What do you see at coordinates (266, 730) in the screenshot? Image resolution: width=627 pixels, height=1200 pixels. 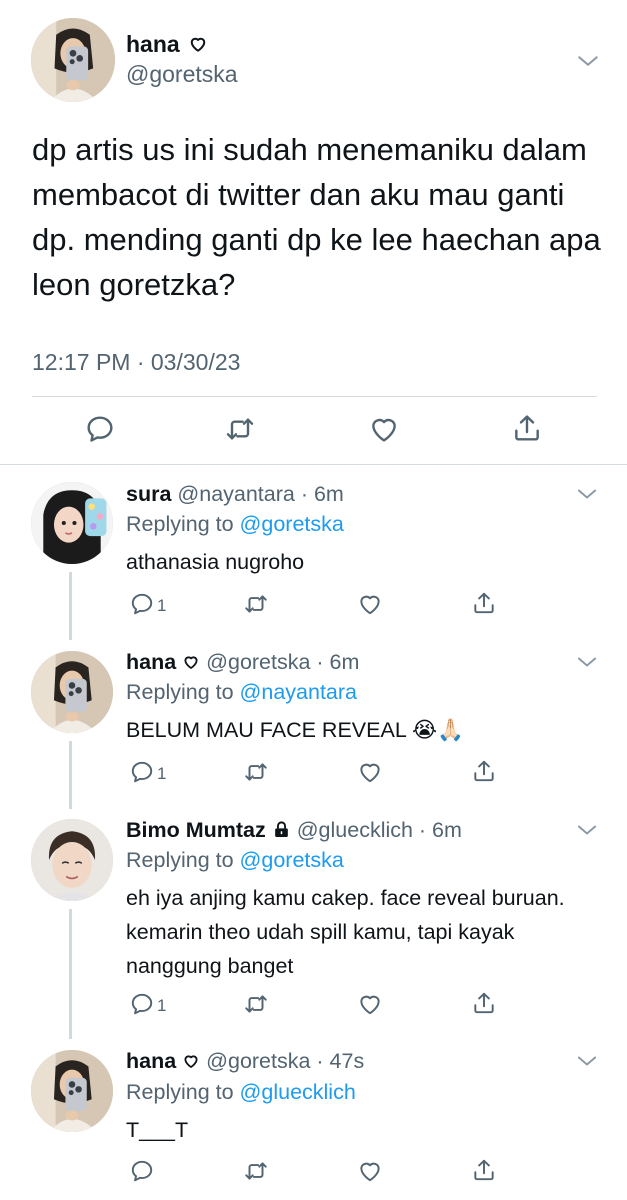 I see `reply-text: BELUM MAU FACE REVEAL` at bounding box center [266, 730].